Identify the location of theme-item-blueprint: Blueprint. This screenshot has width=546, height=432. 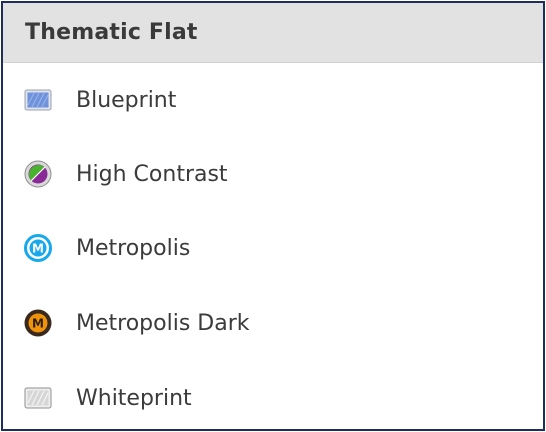
(273, 101).